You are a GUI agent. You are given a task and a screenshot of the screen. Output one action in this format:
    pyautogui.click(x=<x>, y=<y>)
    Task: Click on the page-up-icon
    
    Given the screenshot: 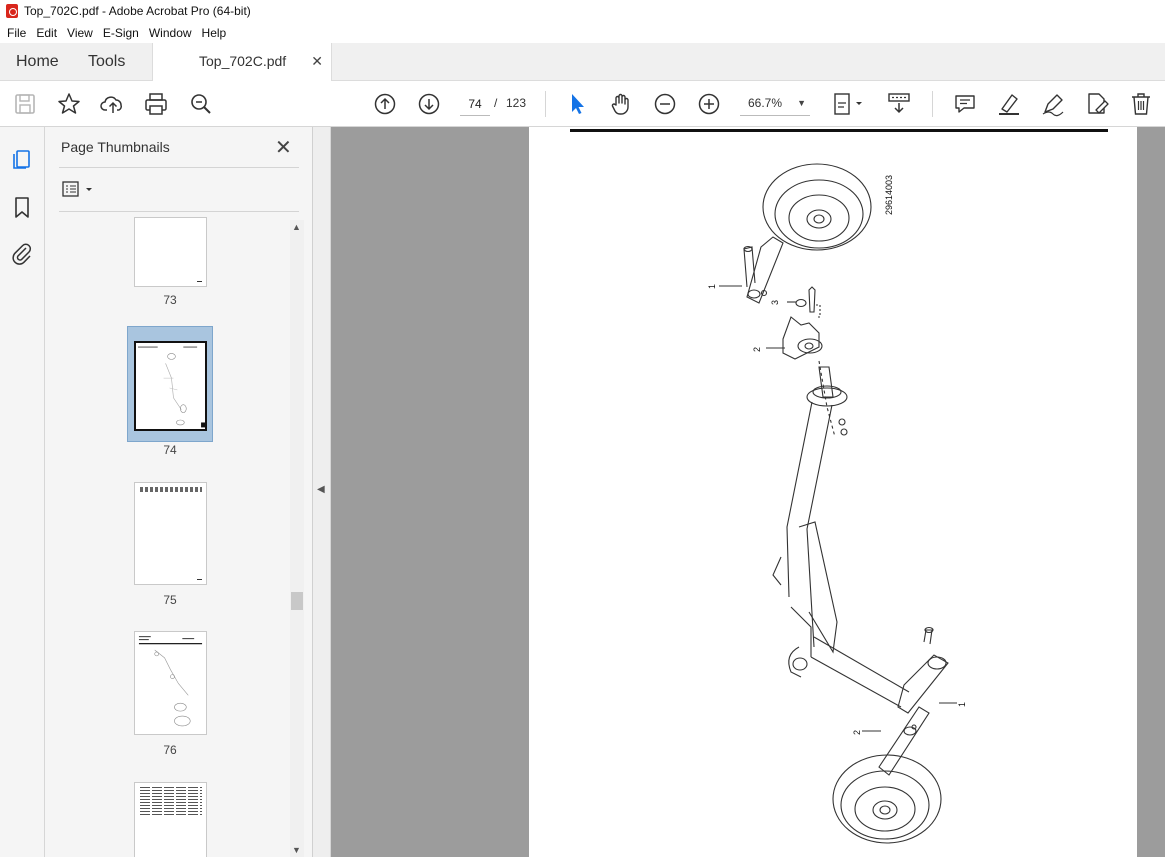 What is the action you would take?
    pyautogui.click(x=385, y=104)
    